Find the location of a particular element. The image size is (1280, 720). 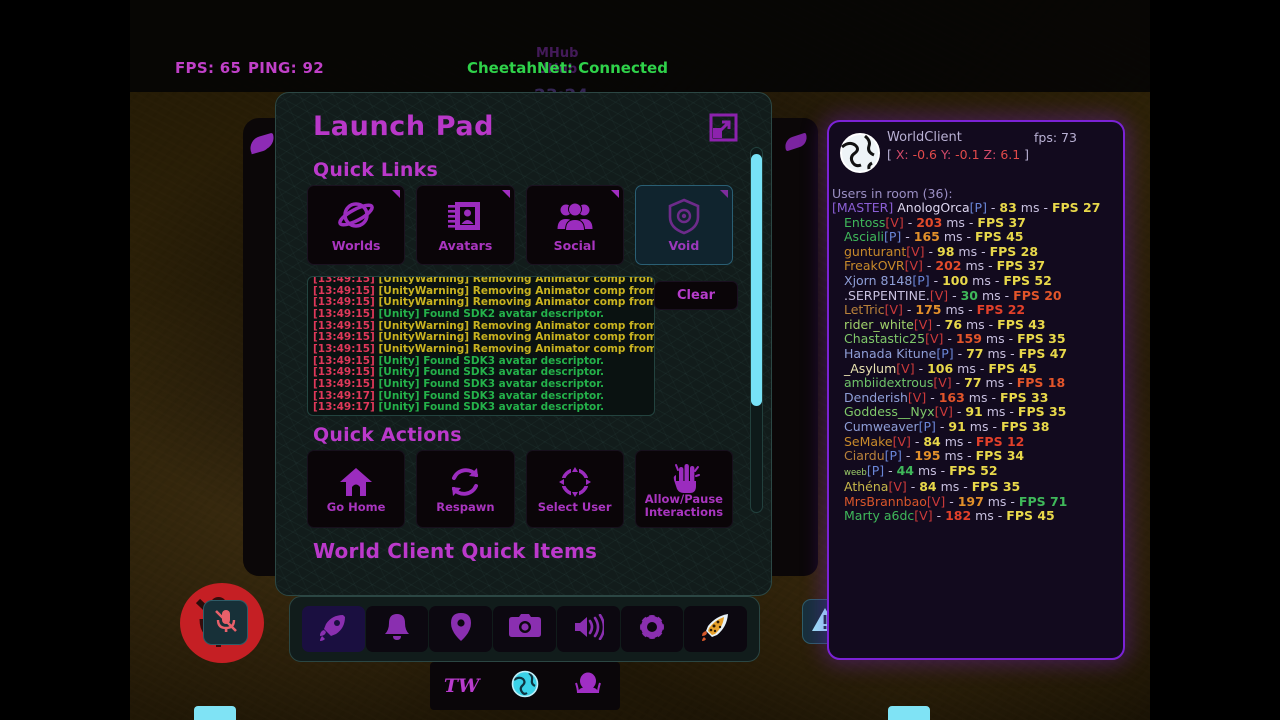

bottom-tab-stub-left is located at coordinates (215, 713).